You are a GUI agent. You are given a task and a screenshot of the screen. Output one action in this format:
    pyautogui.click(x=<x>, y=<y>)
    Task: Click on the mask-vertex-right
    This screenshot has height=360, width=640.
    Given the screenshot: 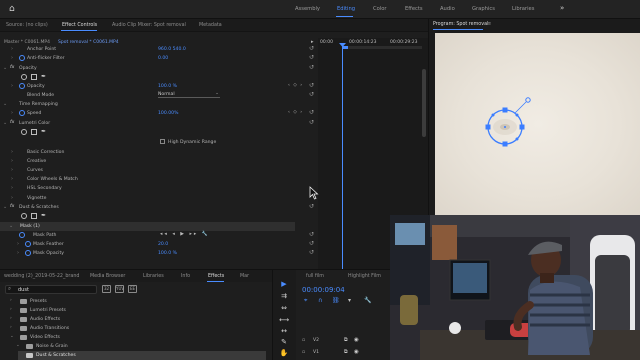 What is the action you would take?
    pyautogui.click(x=522, y=127)
    